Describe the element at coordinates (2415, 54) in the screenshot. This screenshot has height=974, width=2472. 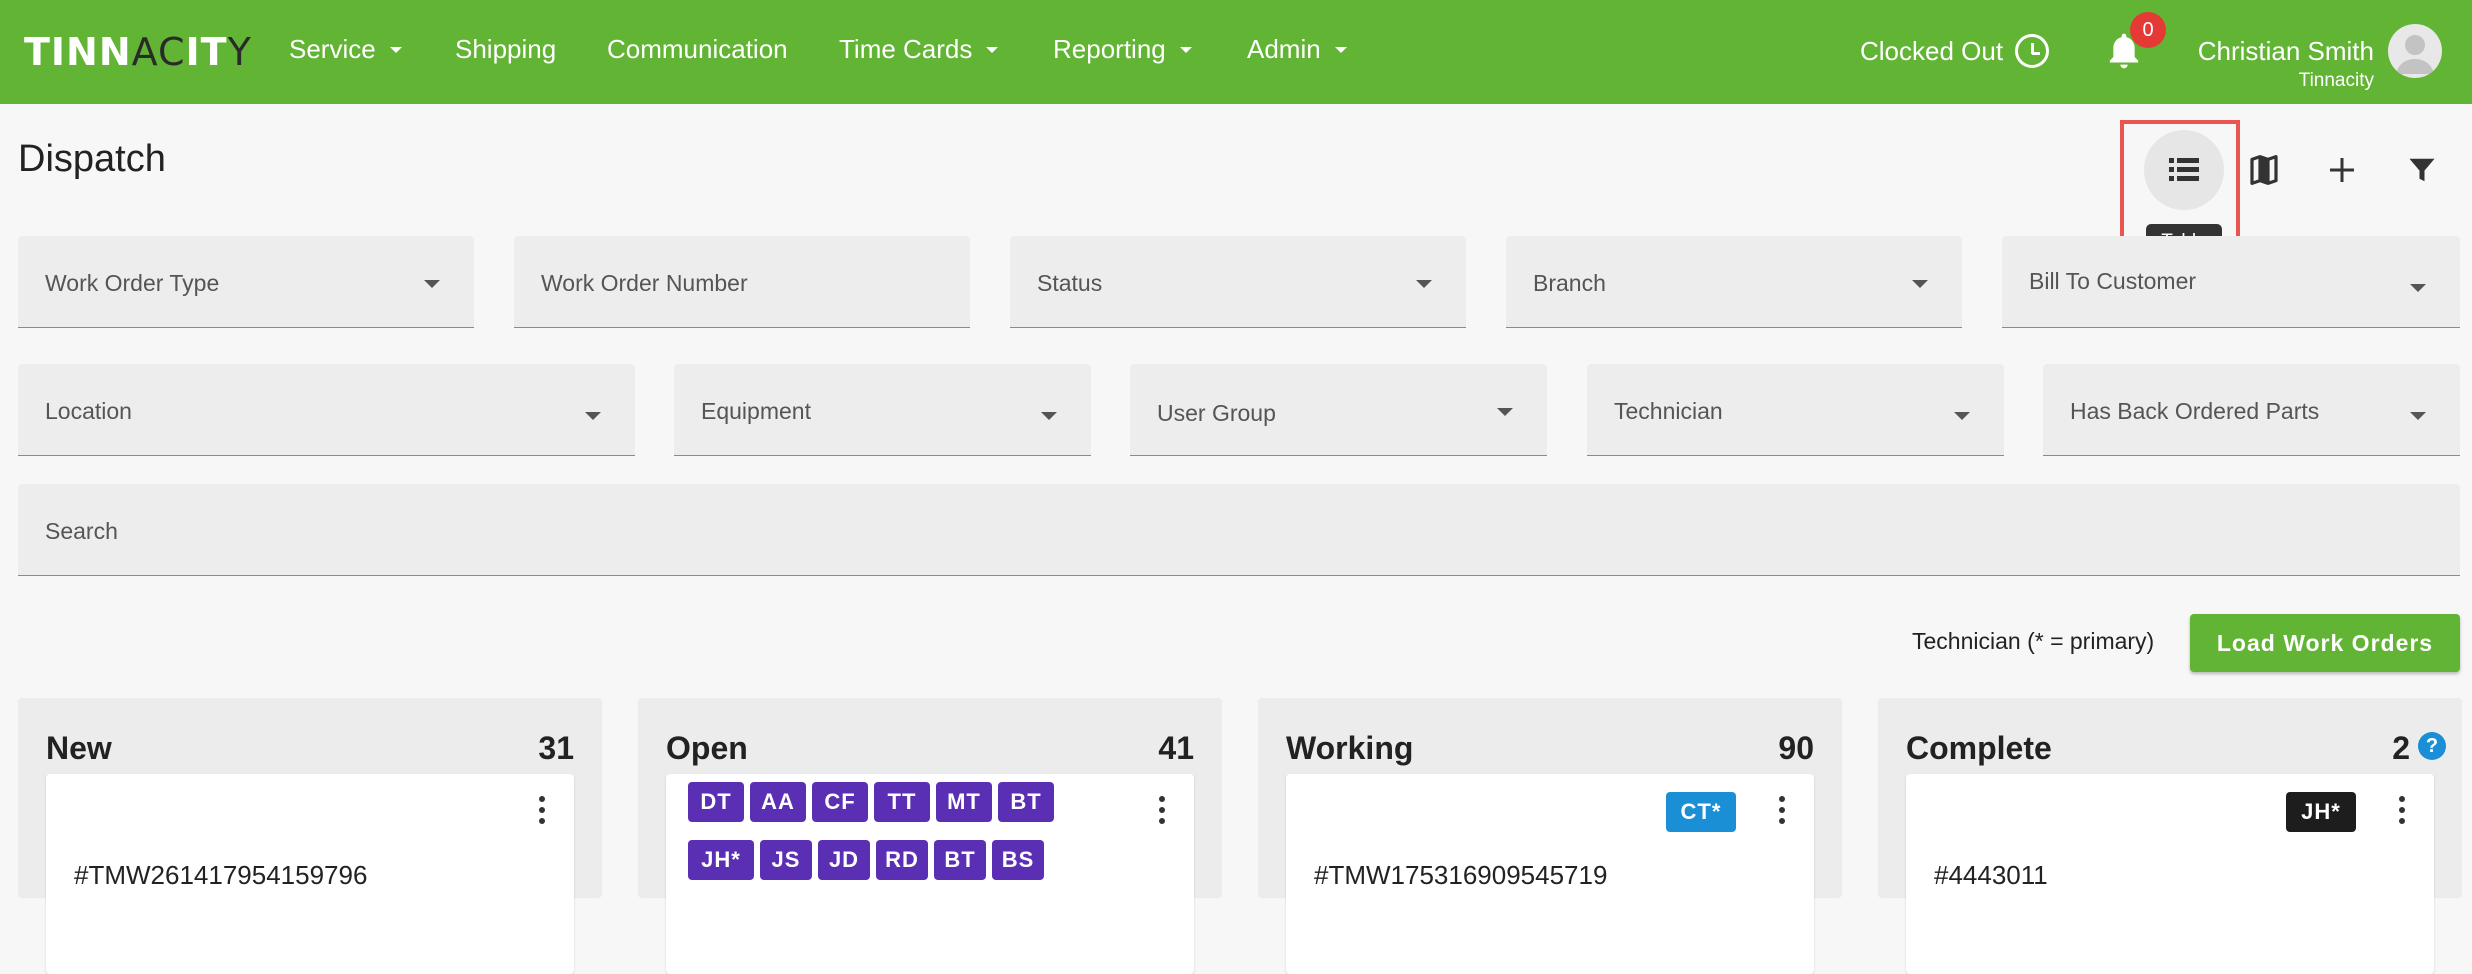
I see `user-avatar-icon` at that location.